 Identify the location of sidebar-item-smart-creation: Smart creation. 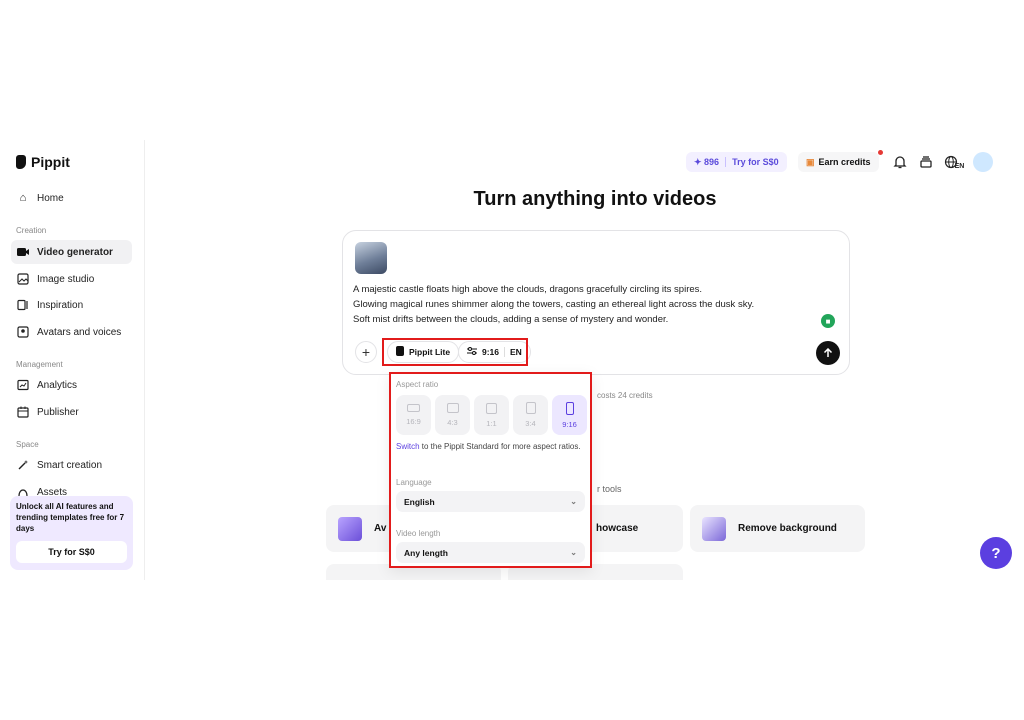
(71, 465).